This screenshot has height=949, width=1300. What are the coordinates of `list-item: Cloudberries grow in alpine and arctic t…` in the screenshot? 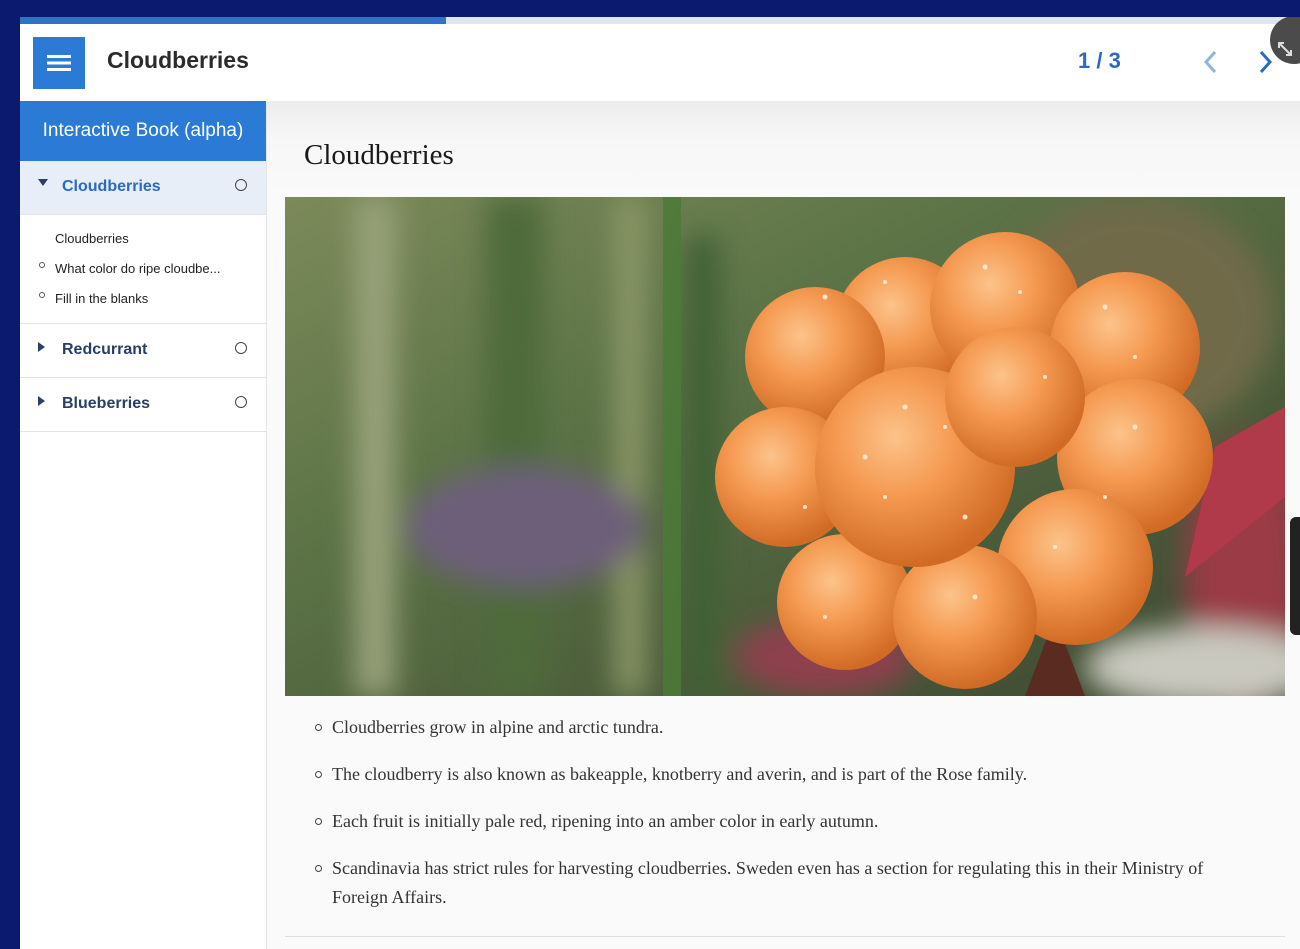 It's located at (775, 727).